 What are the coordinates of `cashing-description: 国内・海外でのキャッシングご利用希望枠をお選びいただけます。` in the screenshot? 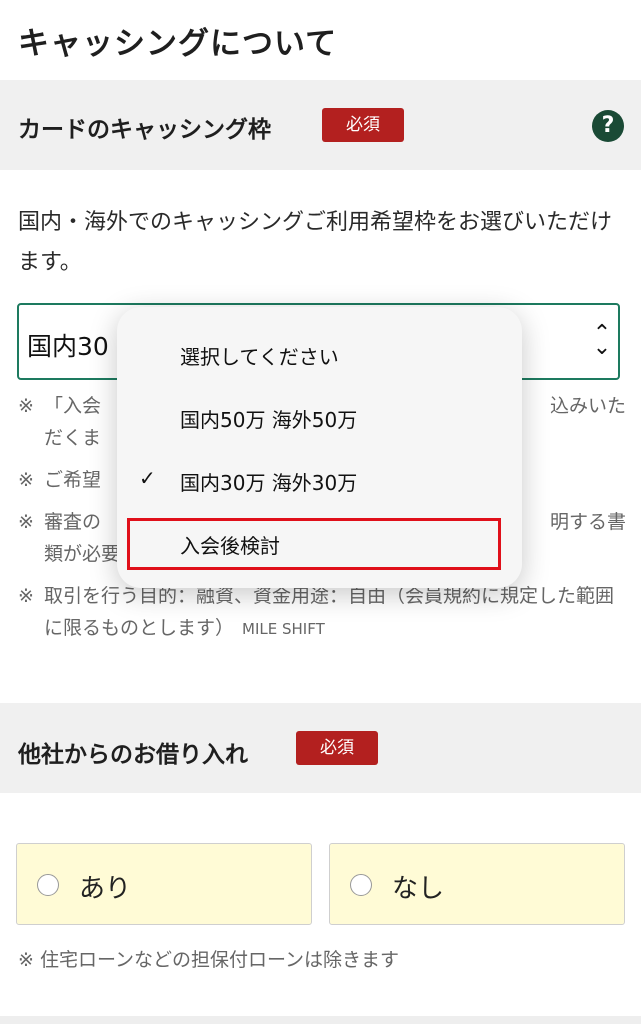 It's located at (315, 242).